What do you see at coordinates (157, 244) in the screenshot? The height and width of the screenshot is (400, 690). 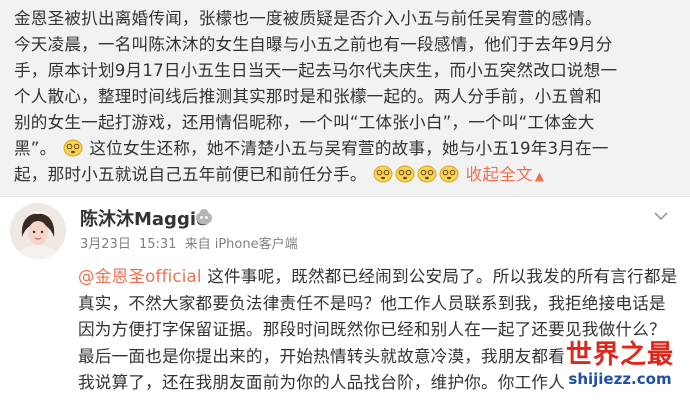 I see `post-time: 15:31` at bounding box center [157, 244].